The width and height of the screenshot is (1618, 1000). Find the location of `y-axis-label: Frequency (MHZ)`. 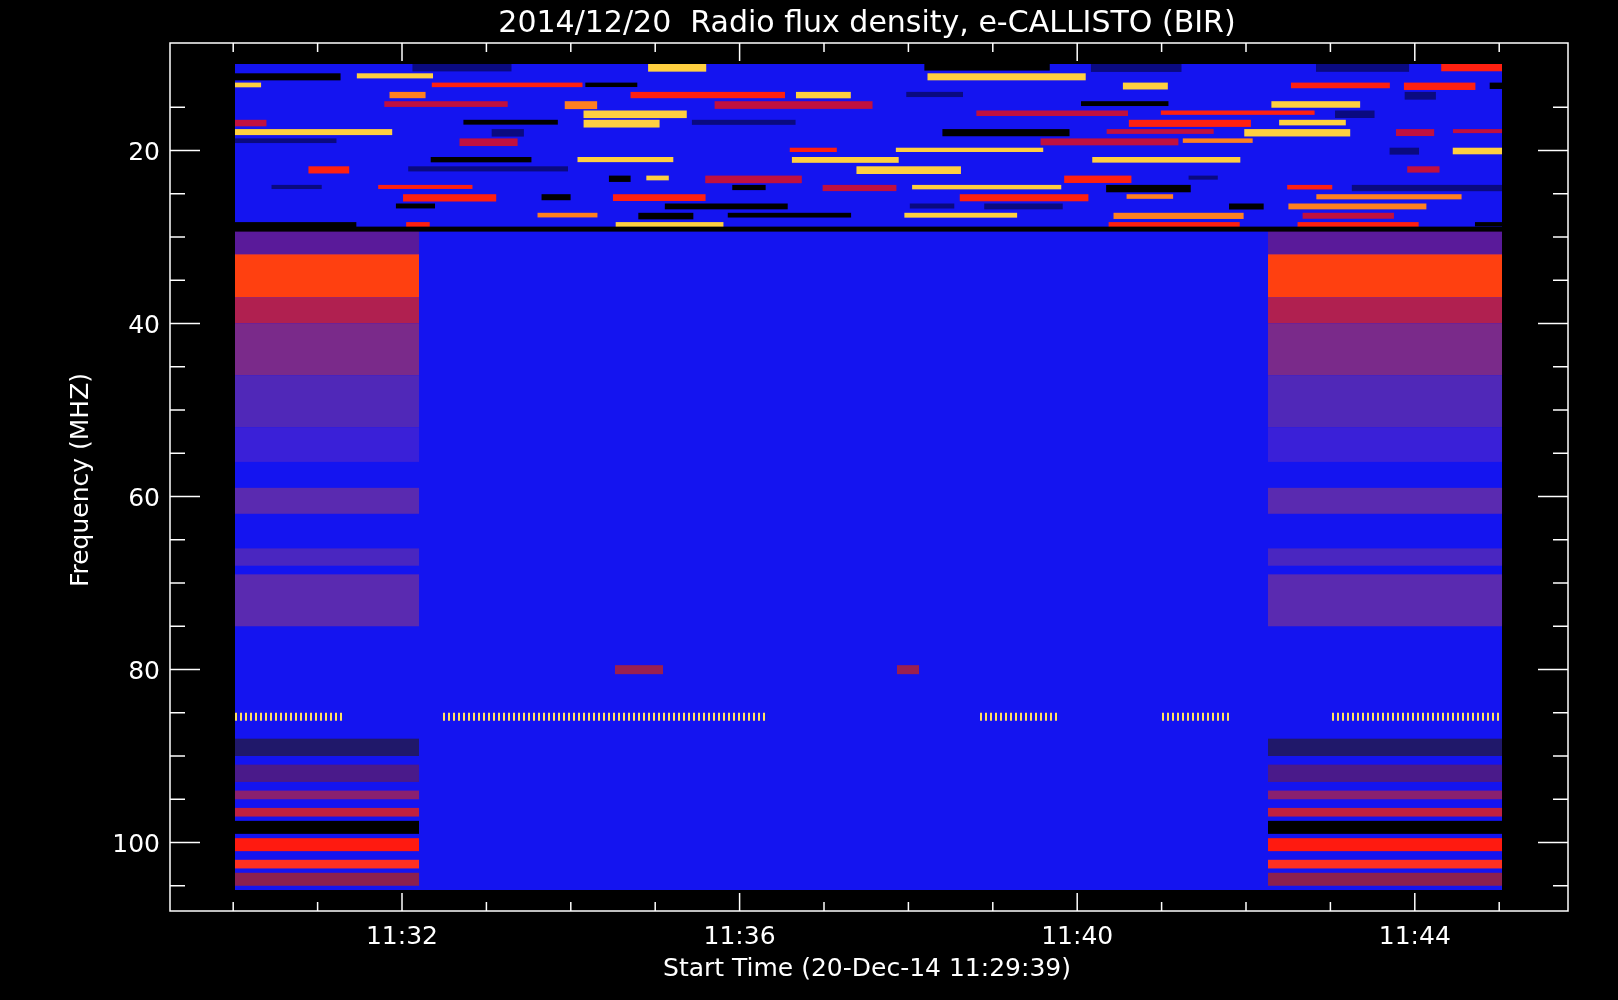

y-axis-label: Frequency (MHZ) is located at coordinates (79, 480).